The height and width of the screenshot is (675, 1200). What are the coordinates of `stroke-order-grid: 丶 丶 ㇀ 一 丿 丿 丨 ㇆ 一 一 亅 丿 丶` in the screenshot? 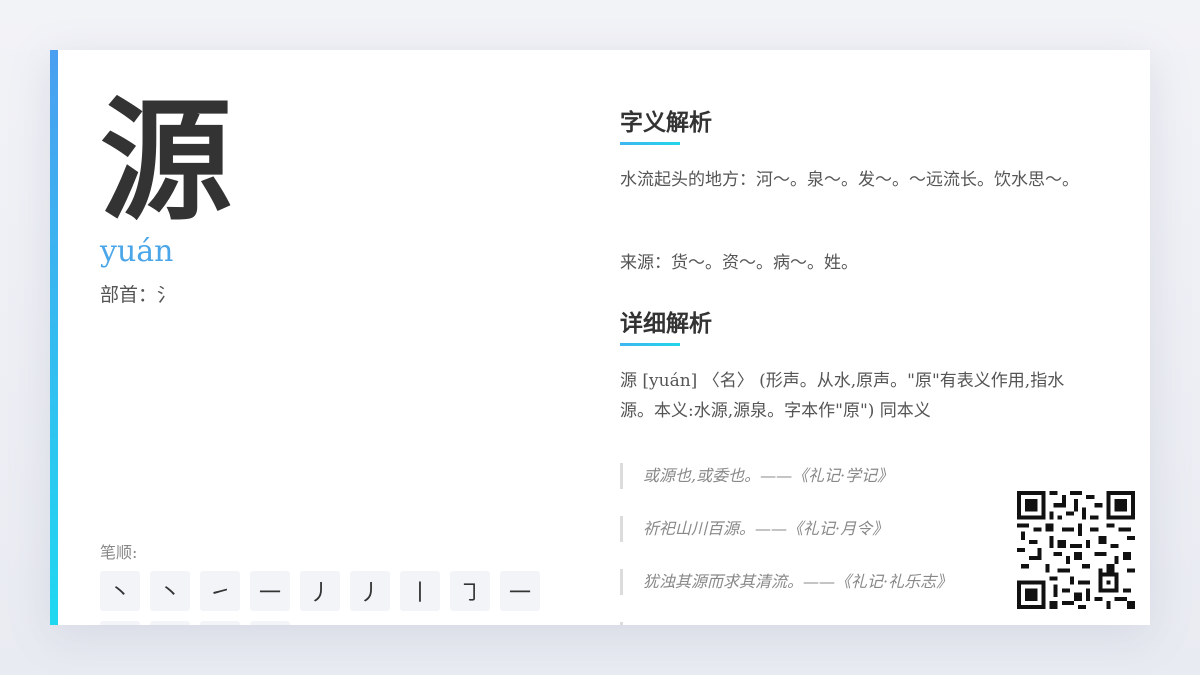 It's located at (330, 598).